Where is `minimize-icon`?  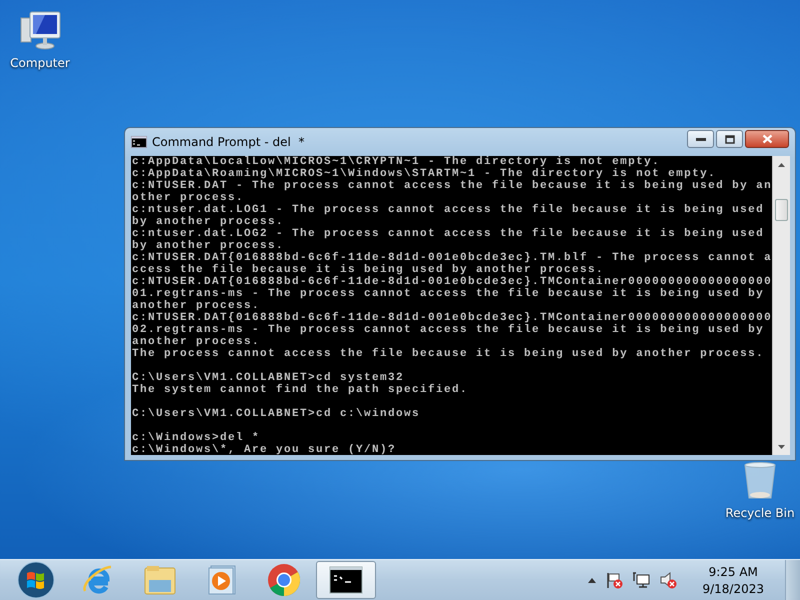 minimize-icon is located at coordinates (701, 139).